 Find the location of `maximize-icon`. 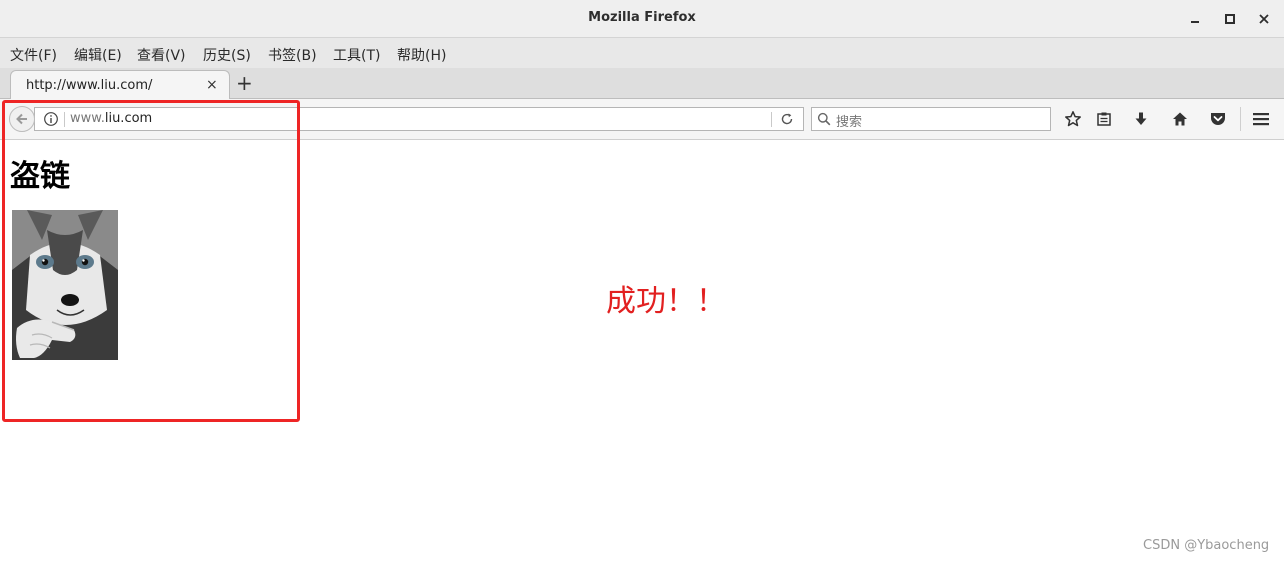

maximize-icon is located at coordinates (1230, 19).